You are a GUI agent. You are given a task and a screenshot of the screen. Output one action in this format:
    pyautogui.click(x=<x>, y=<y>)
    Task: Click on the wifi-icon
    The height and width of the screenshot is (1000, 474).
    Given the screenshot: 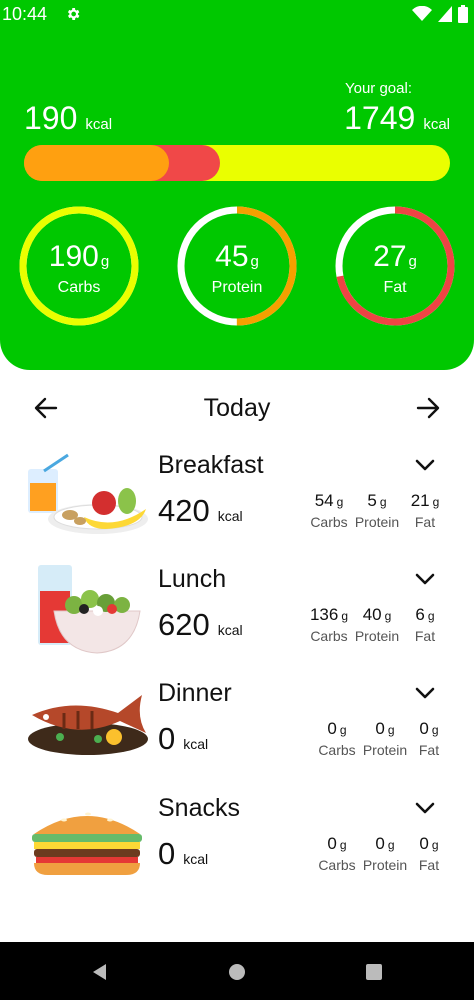 What is the action you would take?
    pyautogui.click(x=422, y=13)
    